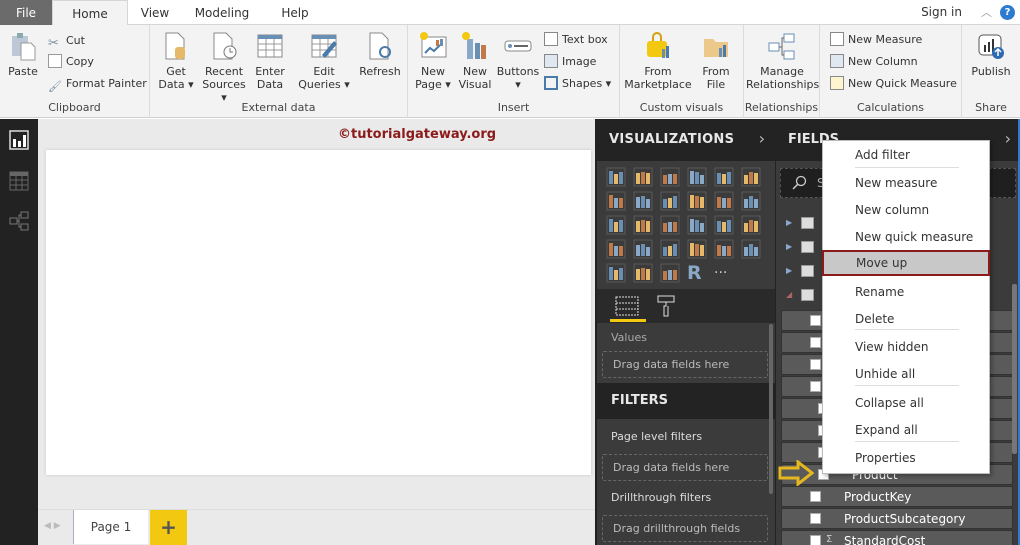 This screenshot has width=1020, height=545. Describe the element at coordinates (906, 263) in the screenshot. I see `menu-item-move-up: Move up` at that location.